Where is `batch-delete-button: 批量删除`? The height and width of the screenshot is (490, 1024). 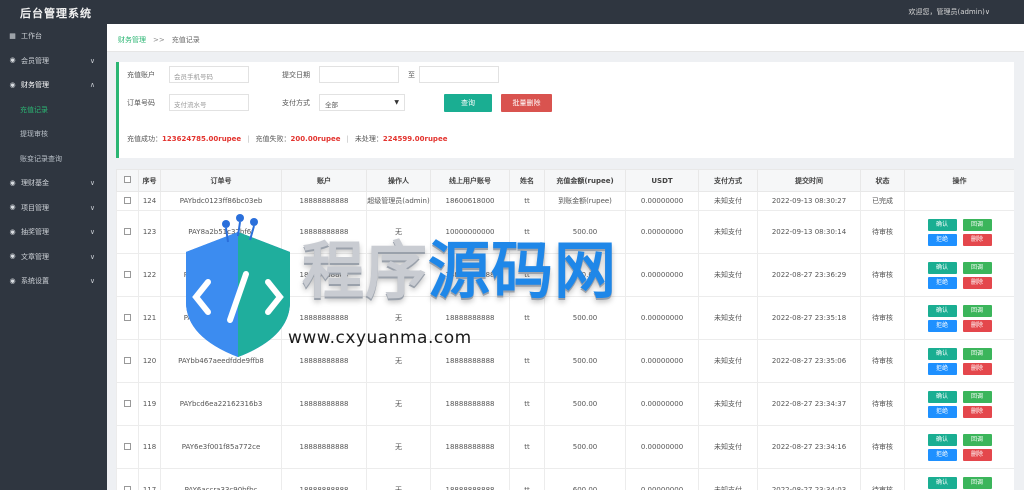
batch-delete-button: 批量删除 is located at coordinates (526, 103).